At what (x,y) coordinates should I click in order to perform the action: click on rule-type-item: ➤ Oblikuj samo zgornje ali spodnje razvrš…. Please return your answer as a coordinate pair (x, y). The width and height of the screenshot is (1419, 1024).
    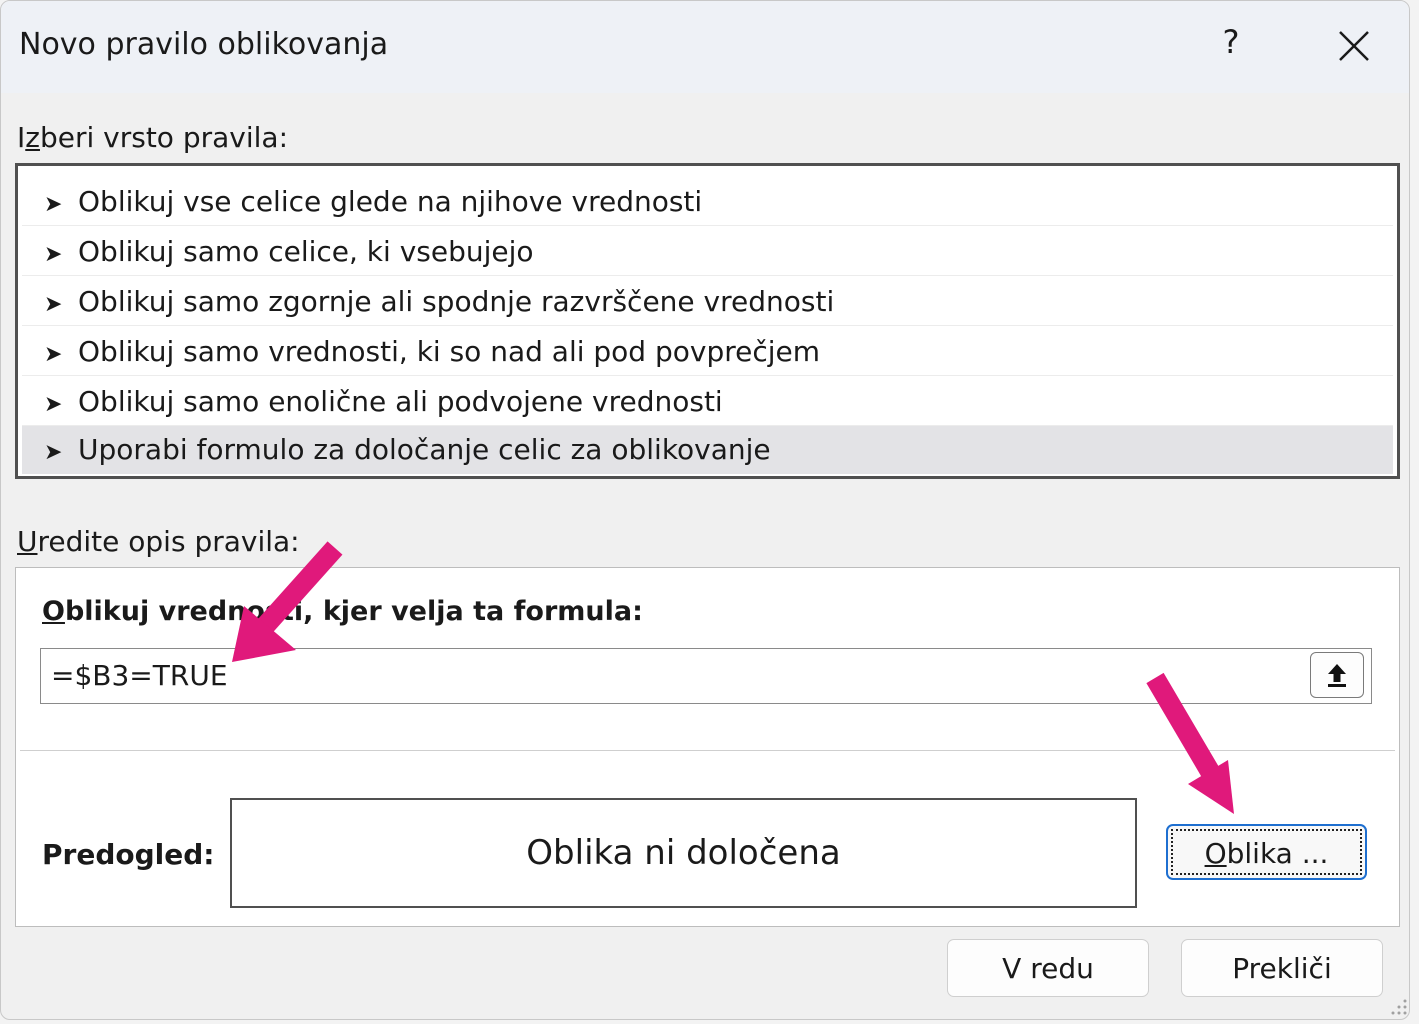
    Looking at the image, I should click on (707, 302).